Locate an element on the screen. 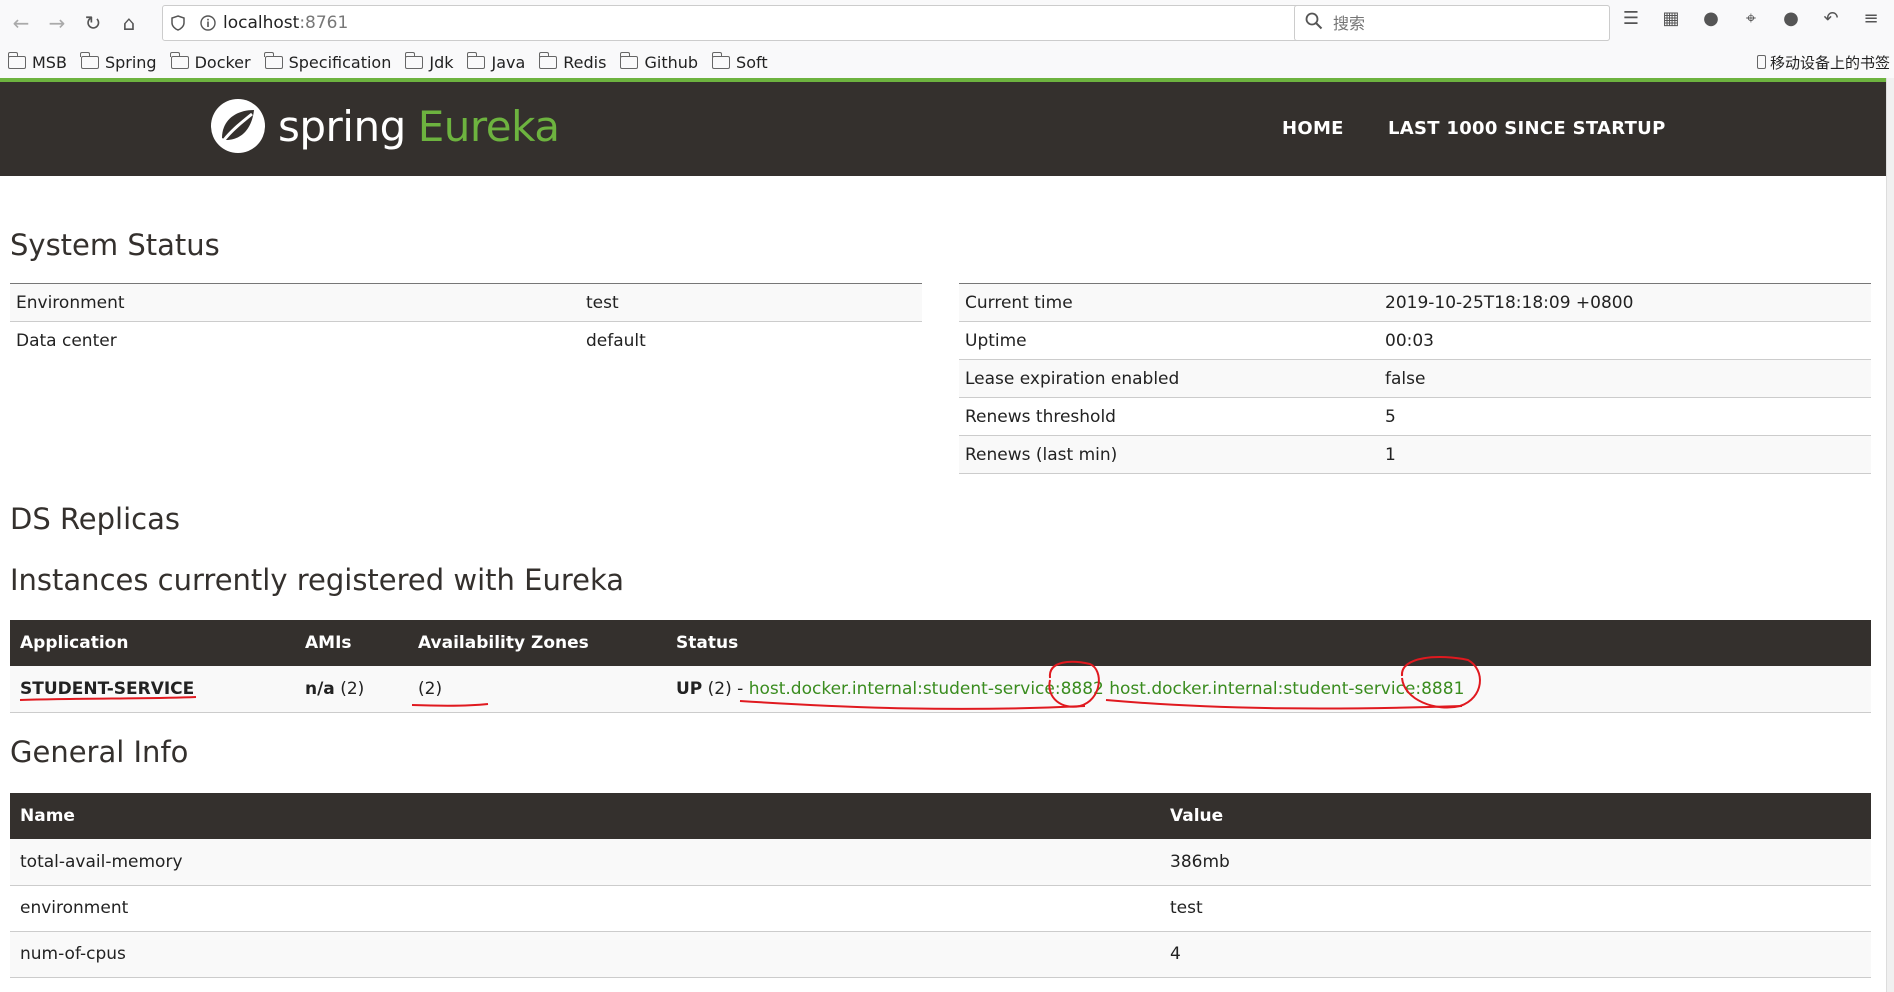 This screenshot has width=1894, height=992. info-icon is located at coordinates (208, 23).